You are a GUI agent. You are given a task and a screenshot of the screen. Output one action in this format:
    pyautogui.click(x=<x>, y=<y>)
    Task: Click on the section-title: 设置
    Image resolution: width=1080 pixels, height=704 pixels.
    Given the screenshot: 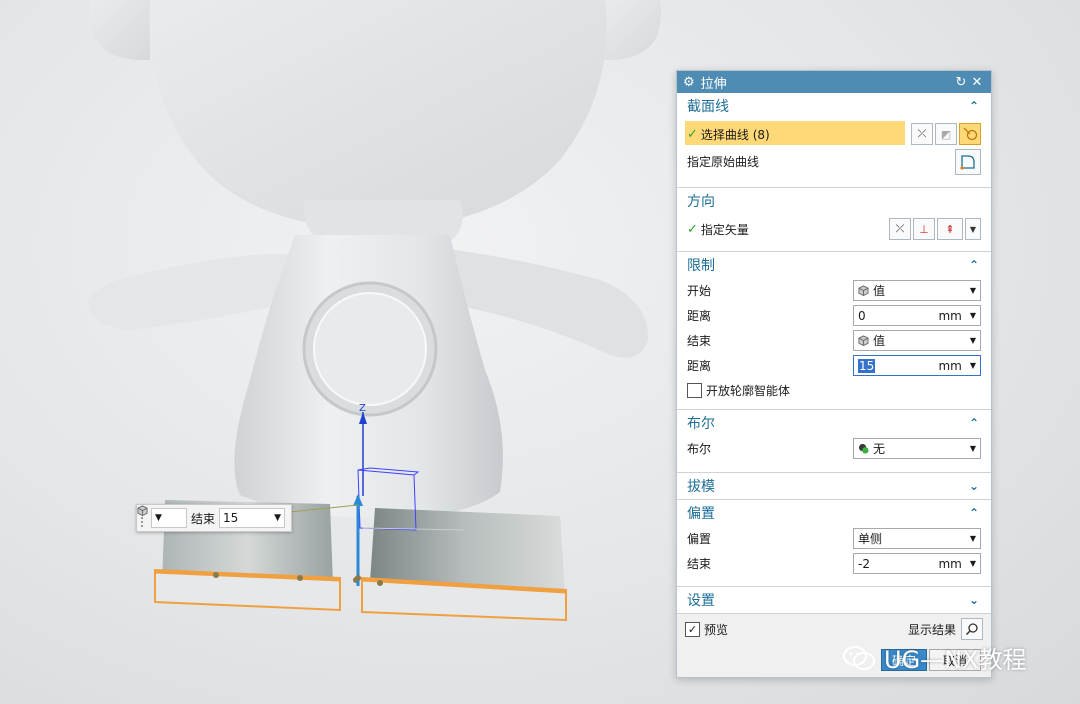 What is the action you would take?
    pyautogui.click(x=701, y=601)
    